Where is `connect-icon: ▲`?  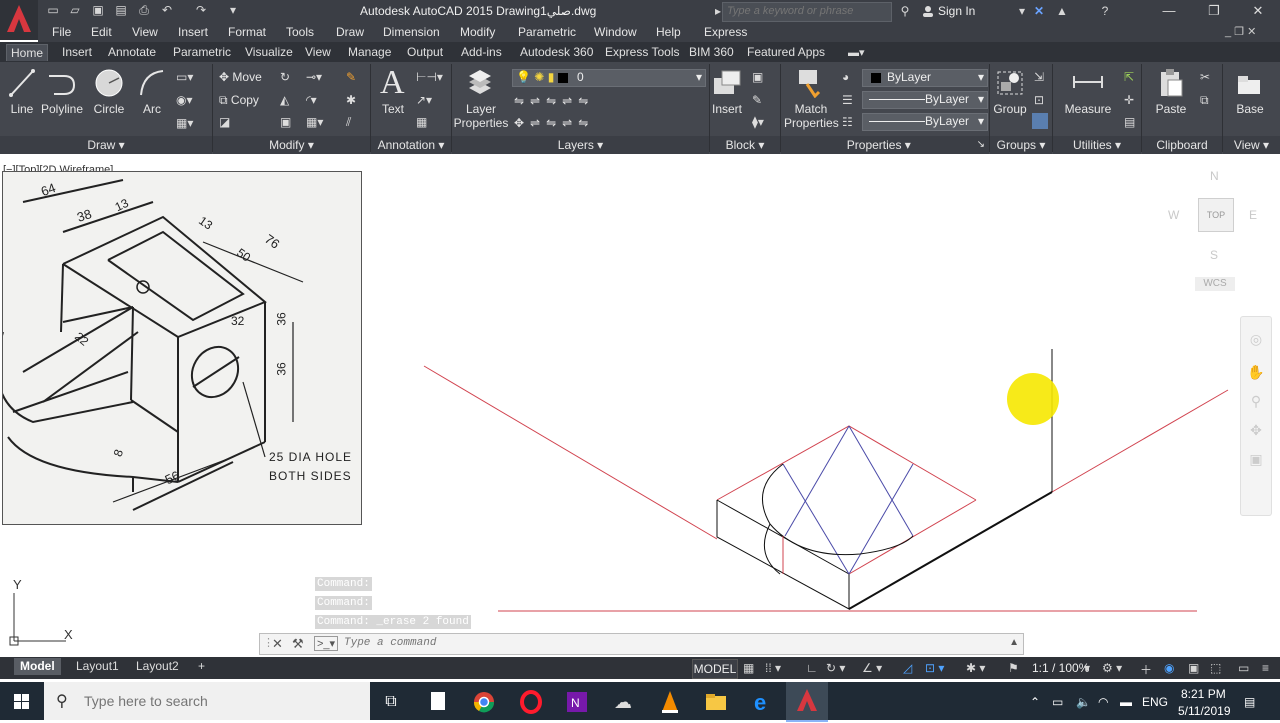
connect-icon: ▲ is located at coordinates (1062, 11).